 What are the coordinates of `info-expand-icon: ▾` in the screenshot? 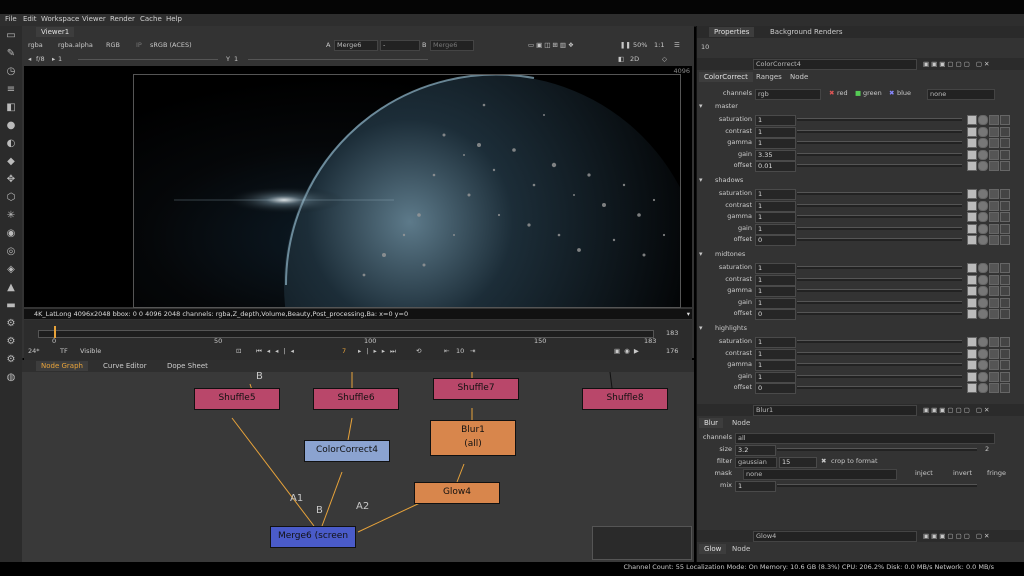 It's located at (688, 314).